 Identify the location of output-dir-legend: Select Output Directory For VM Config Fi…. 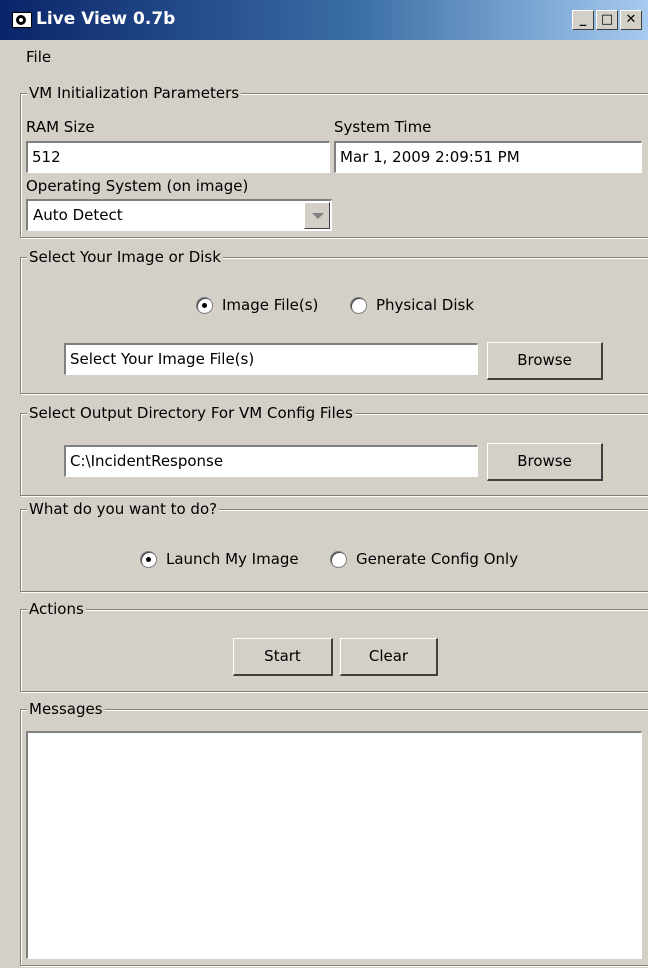
(191, 413).